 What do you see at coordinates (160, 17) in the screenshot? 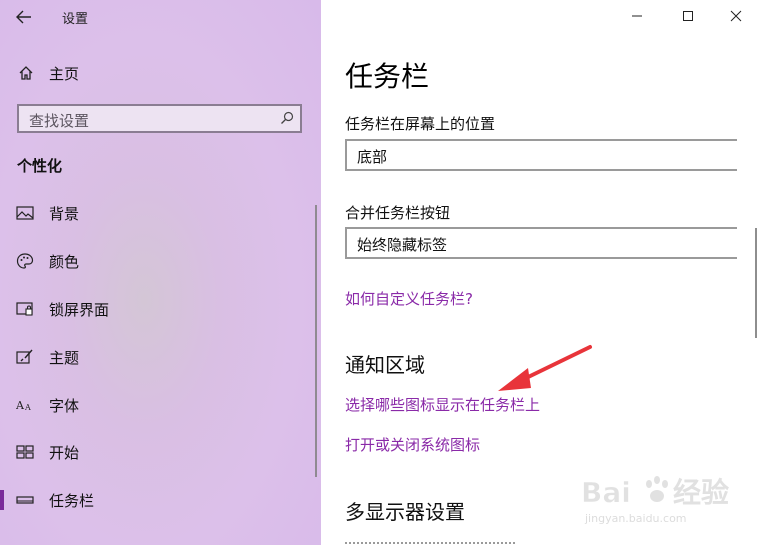
I see `titlebar: 设置` at bounding box center [160, 17].